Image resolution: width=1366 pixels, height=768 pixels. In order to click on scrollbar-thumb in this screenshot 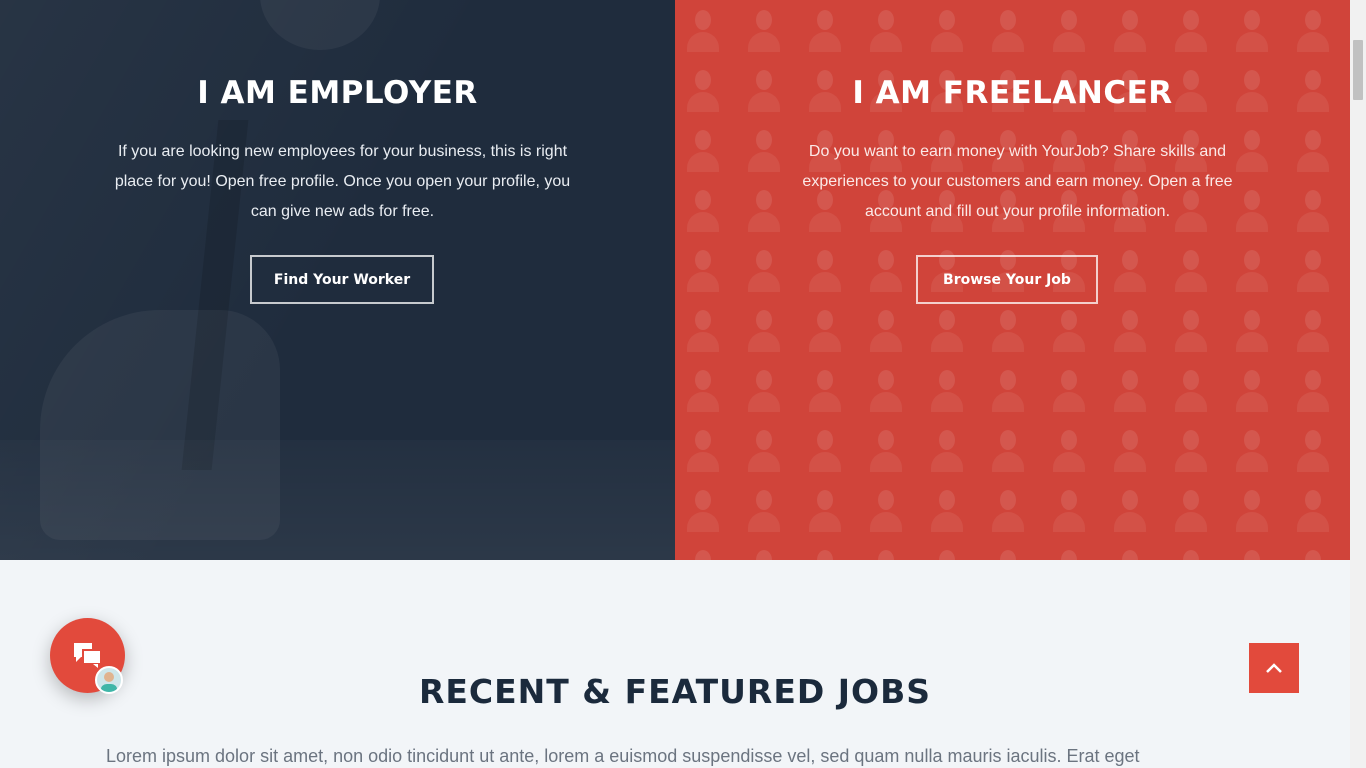, I will do `click(1358, 70)`.